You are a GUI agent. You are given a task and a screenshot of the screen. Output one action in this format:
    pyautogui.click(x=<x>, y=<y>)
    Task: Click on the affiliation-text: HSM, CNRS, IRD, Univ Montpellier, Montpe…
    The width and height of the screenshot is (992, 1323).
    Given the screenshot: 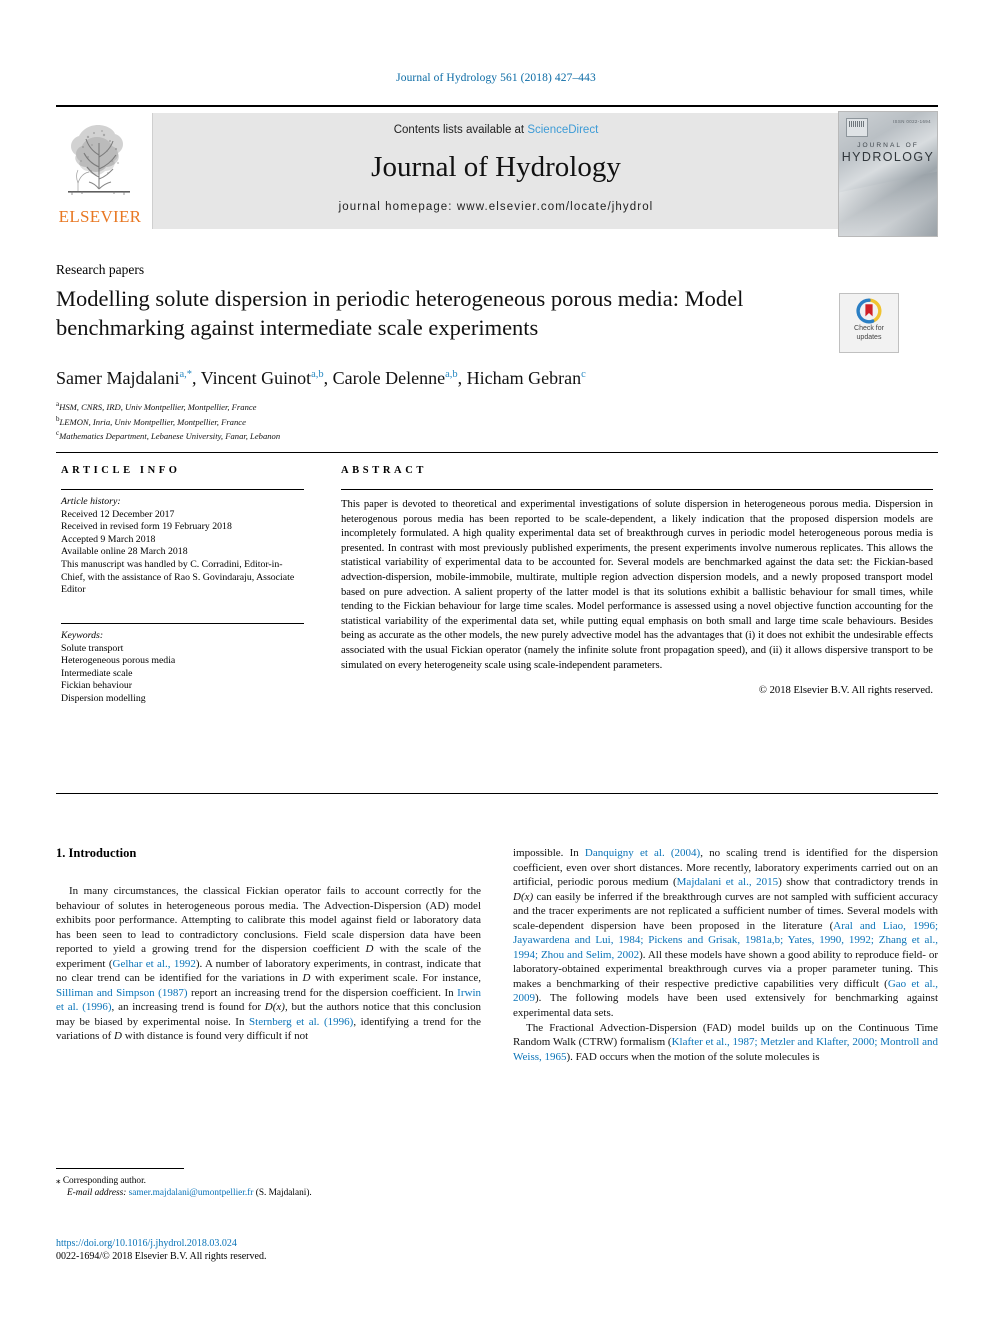 What is the action you would take?
    pyautogui.click(x=158, y=406)
    